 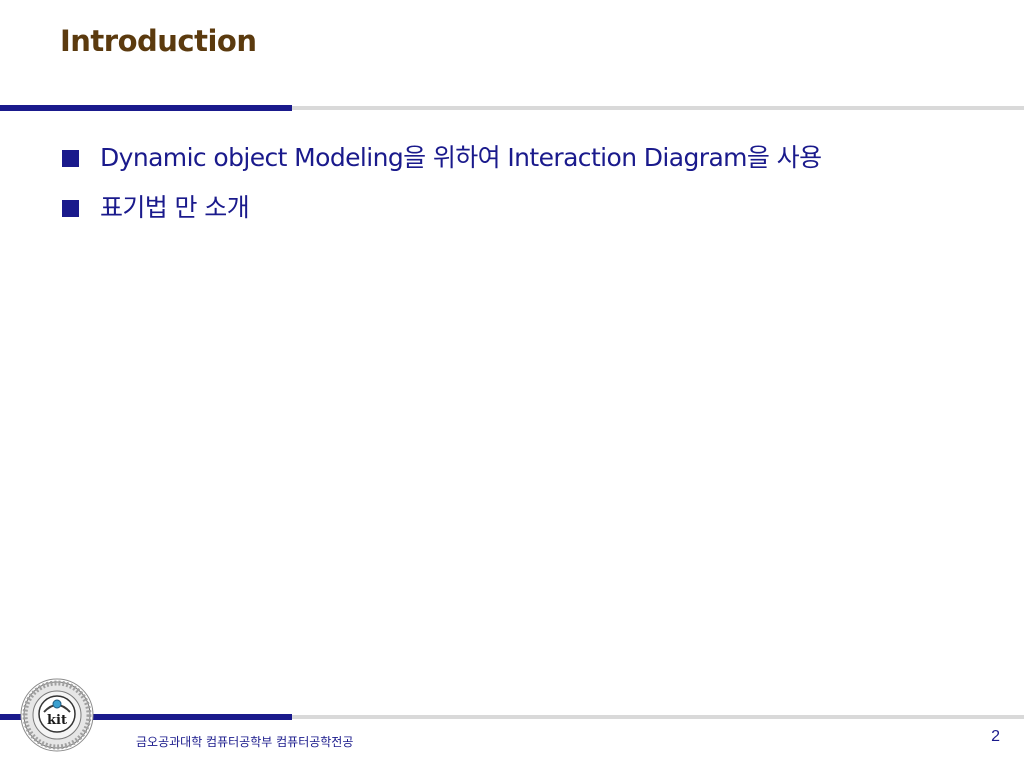 What do you see at coordinates (995, 736) in the screenshot?
I see `page-number: 2` at bounding box center [995, 736].